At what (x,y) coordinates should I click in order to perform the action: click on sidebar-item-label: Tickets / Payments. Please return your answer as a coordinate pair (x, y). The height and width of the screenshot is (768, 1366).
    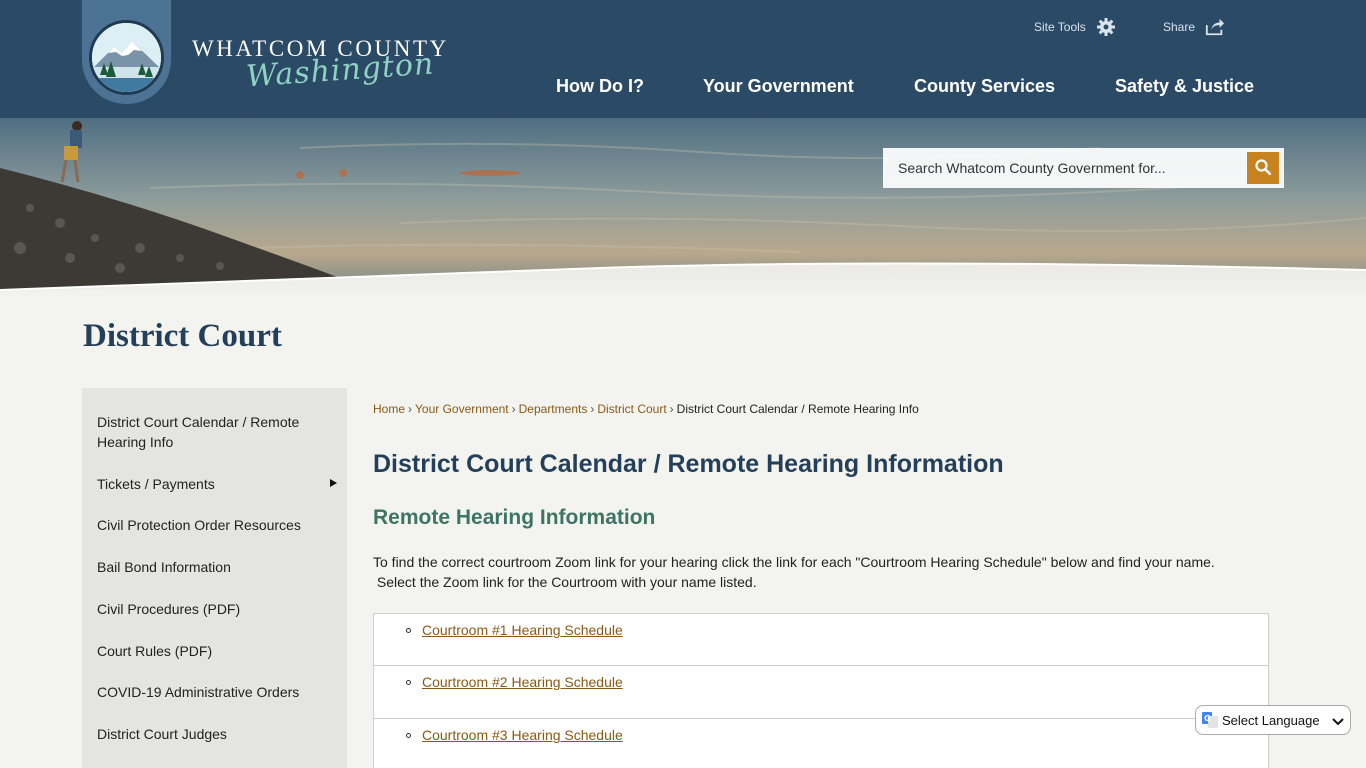
    Looking at the image, I should click on (156, 484).